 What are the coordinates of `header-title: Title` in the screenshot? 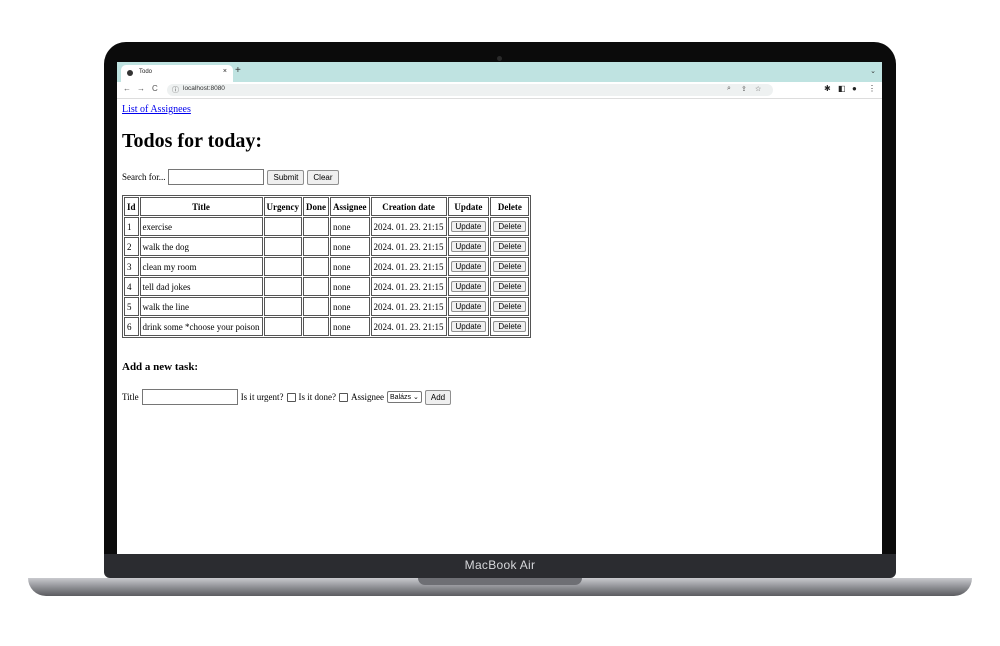 It's located at (201, 206).